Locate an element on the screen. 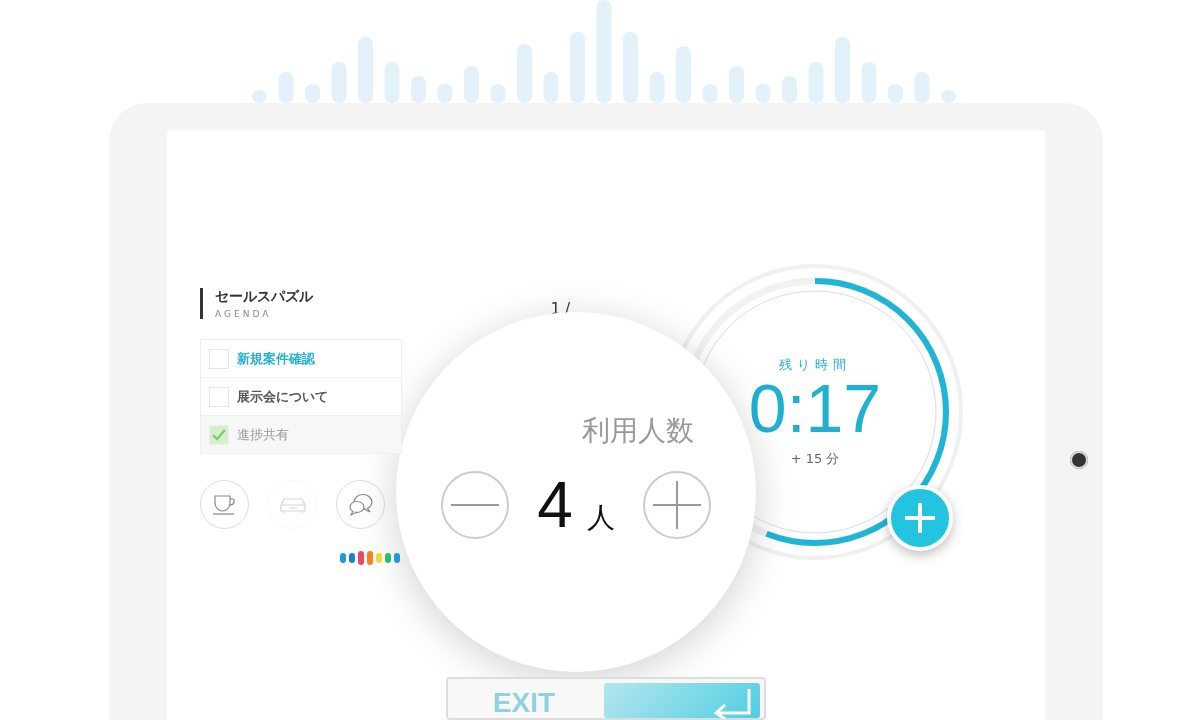 This screenshot has width=1201, height=720. timer-label: 残り時間 is located at coordinates (815, 365).